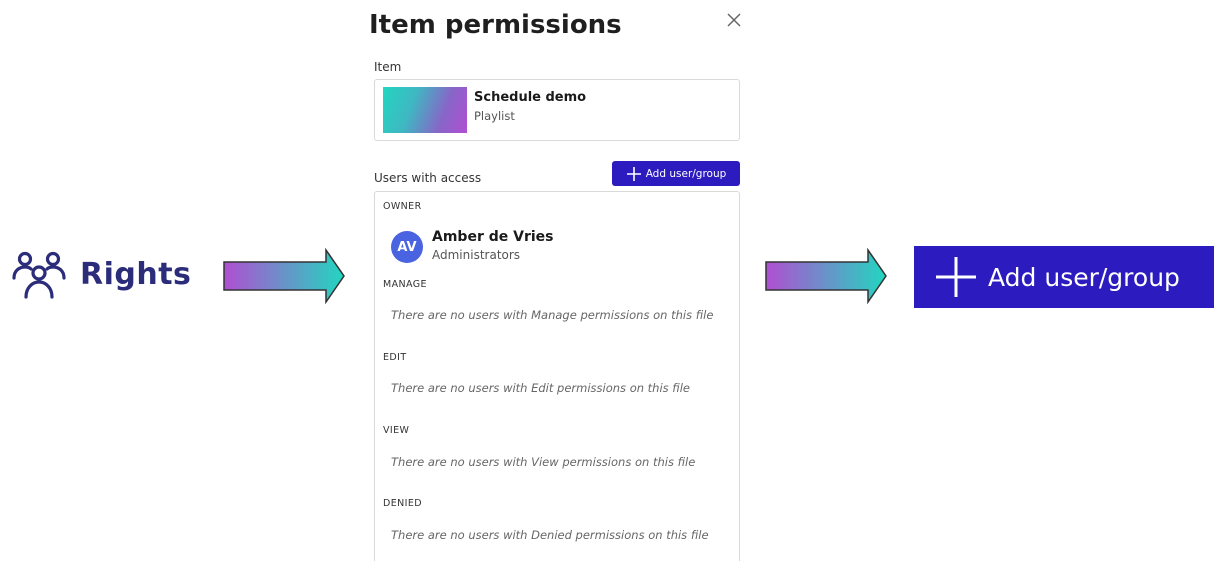 The width and height of the screenshot is (1215, 561). I want to click on rights-menu-item: Rights, so click(100, 274).